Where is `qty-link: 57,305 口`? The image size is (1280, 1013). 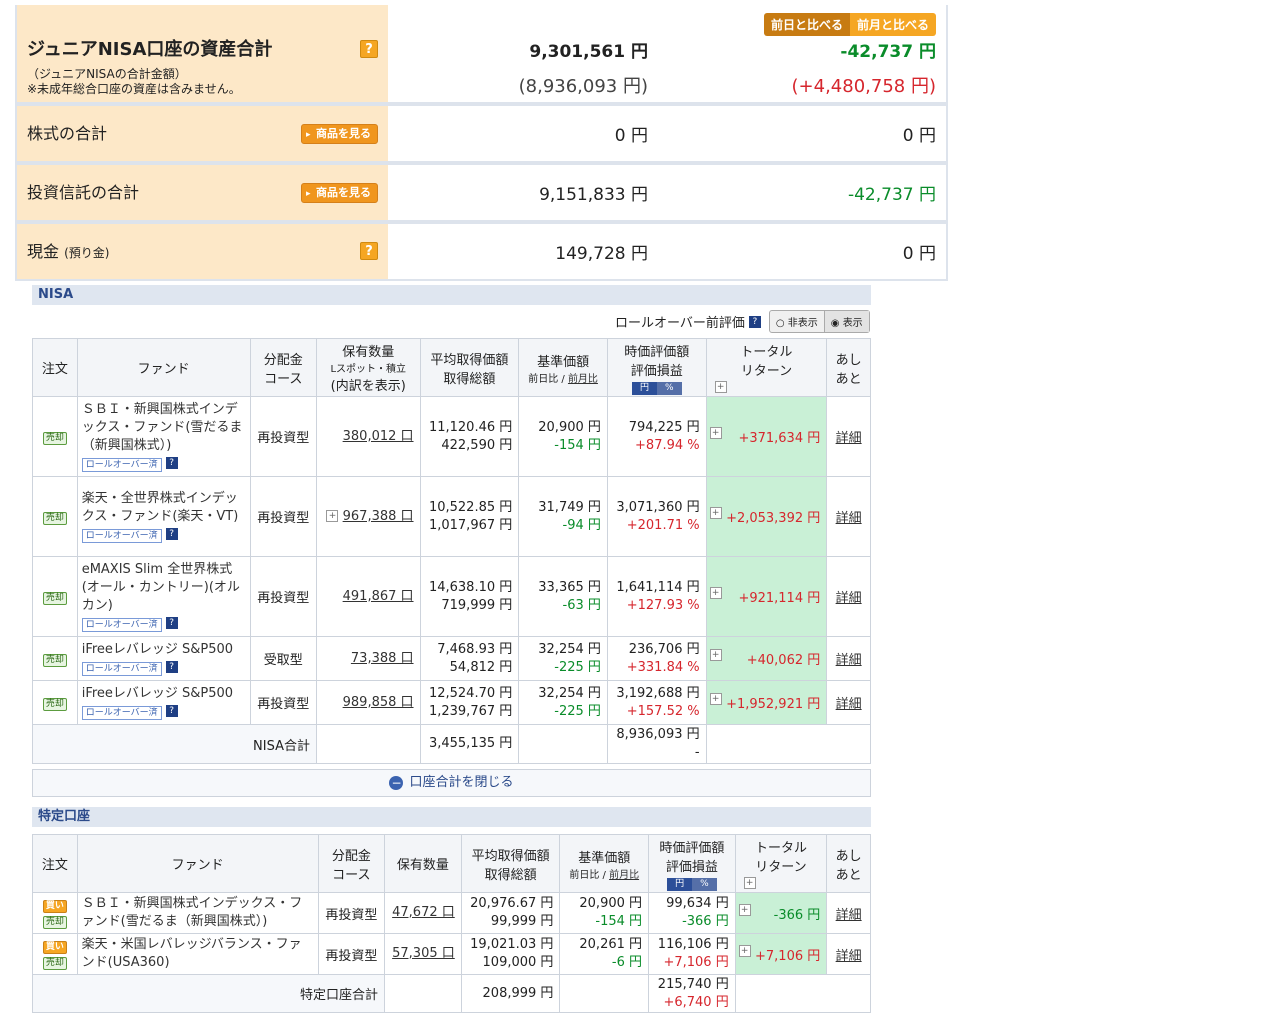 qty-link: 57,305 口 is located at coordinates (423, 953).